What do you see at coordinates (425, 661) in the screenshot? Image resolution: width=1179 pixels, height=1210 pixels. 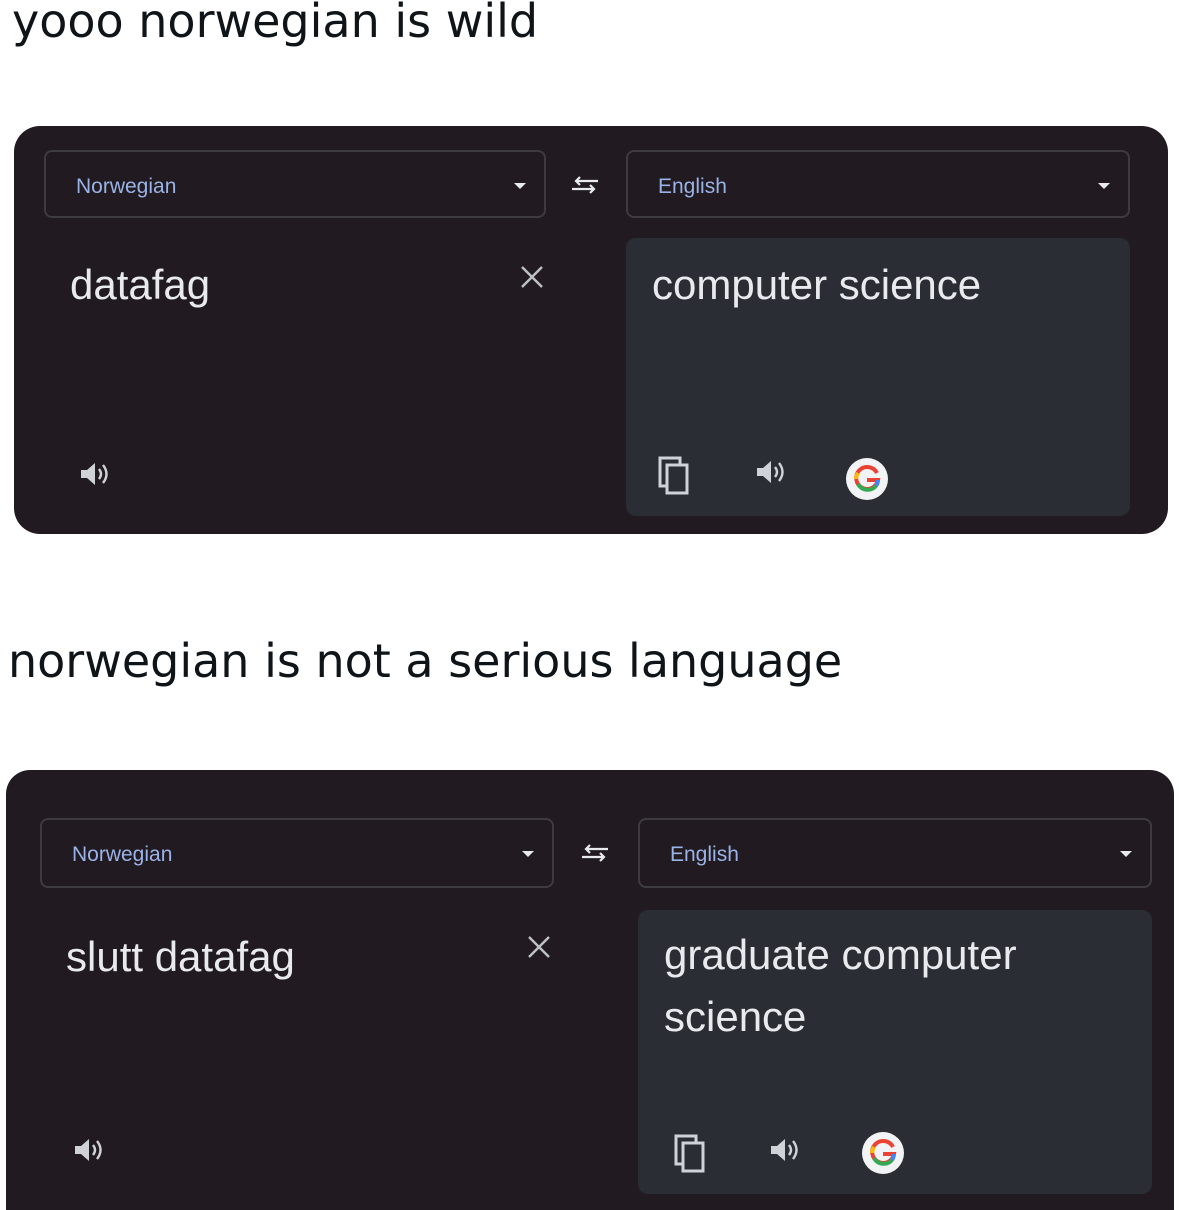 I see `post-caption: norwegian is not a serious language` at bounding box center [425, 661].